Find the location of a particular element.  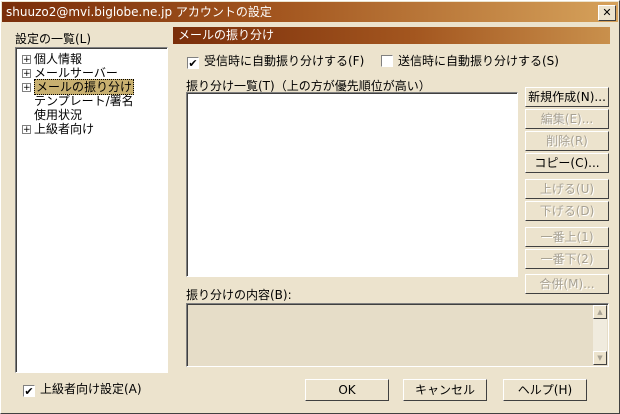

vertical-scrollbar: ▲ ▼ is located at coordinates (600, 335).